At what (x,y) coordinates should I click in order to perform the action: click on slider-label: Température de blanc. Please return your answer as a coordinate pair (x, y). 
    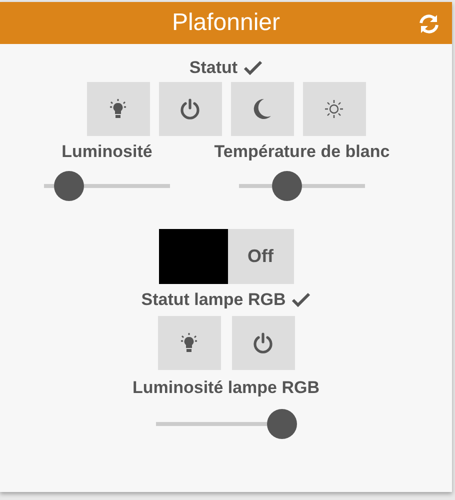
    Looking at the image, I should click on (302, 152).